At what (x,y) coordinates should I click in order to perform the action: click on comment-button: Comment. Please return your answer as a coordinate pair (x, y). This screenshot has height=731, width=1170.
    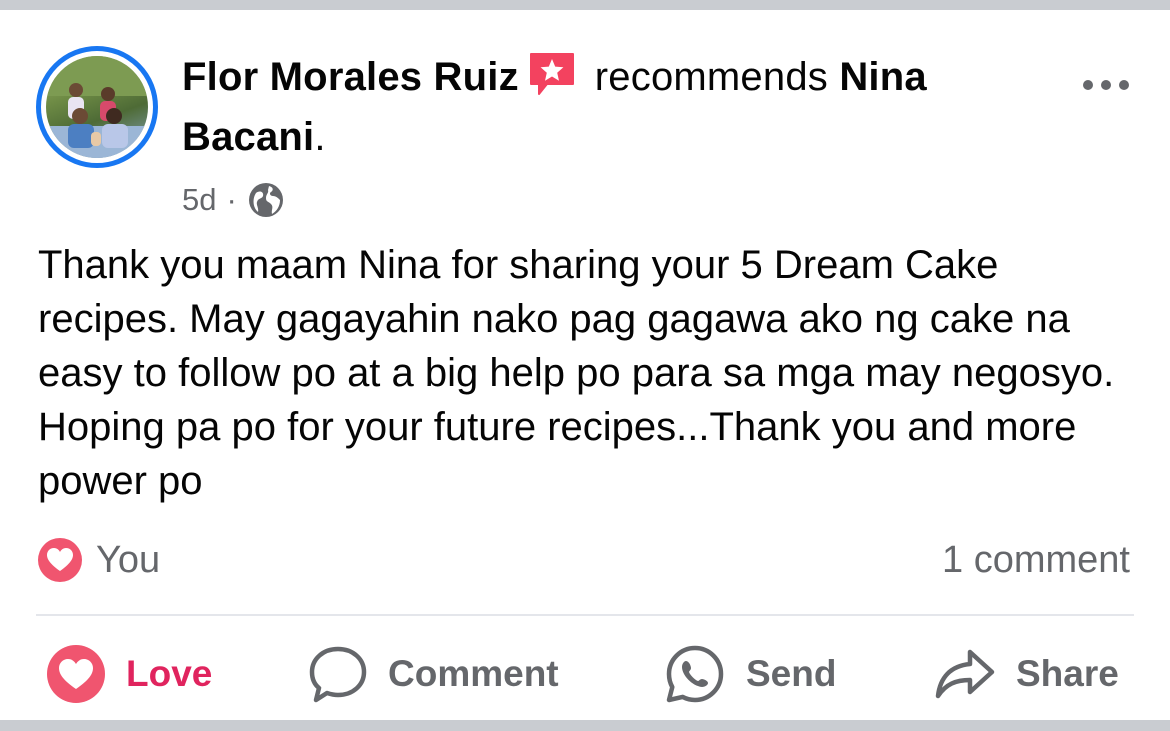
    Looking at the image, I should click on (433, 674).